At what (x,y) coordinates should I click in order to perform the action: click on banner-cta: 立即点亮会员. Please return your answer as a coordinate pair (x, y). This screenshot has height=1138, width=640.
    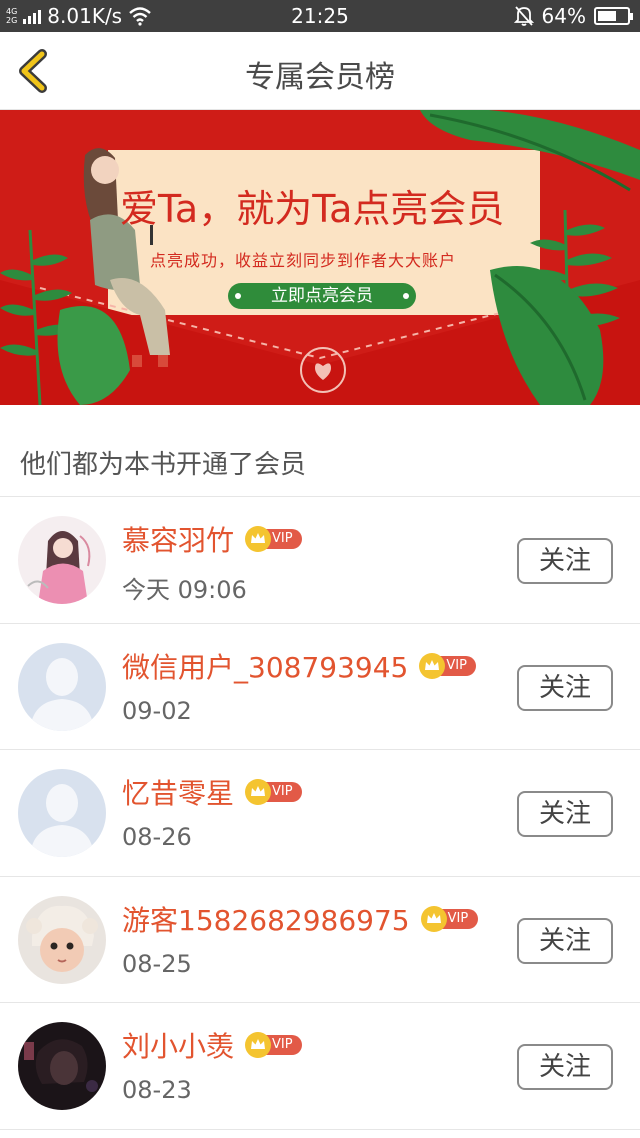
    Looking at the image, I should click on (322, 296).